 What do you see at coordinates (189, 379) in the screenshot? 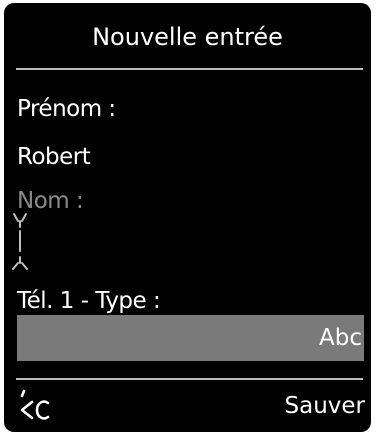
I see `footer-divider` at bounding box center [189, 379].